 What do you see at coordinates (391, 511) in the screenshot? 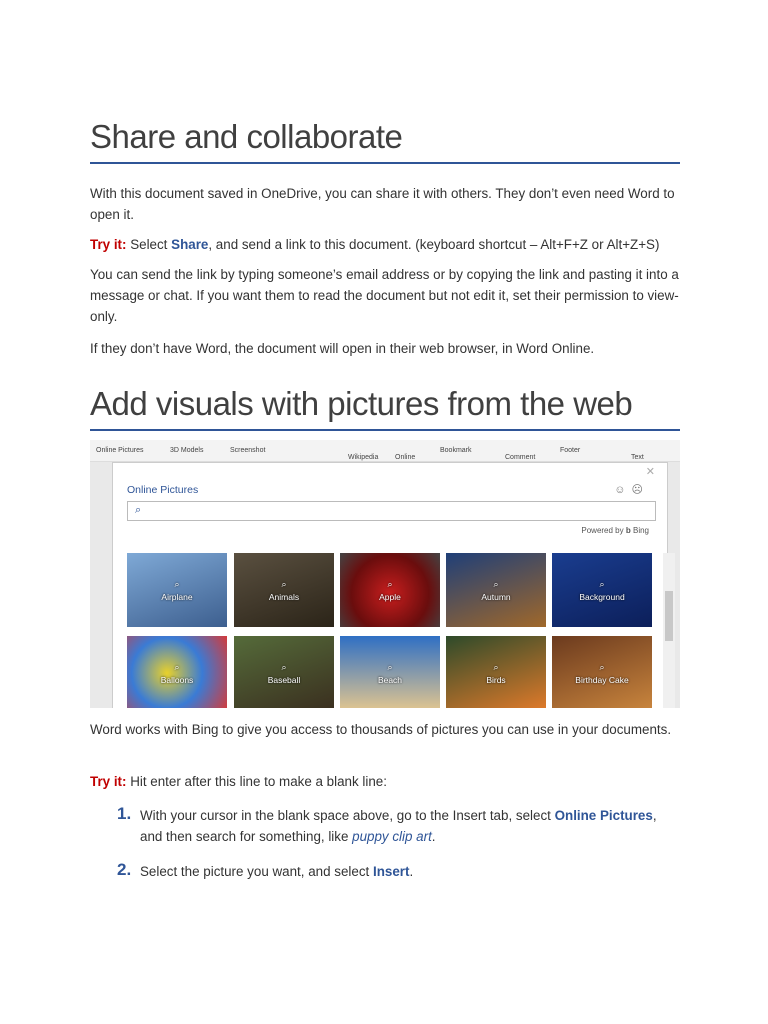
I see `search-input: ⌕` at bounding box center [391, 511].